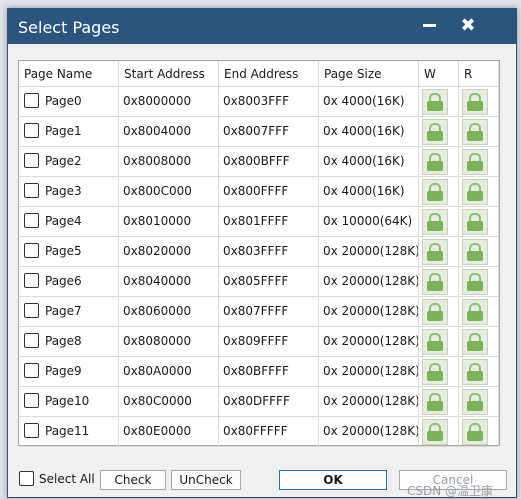 Image resolution: width=521 pixels, height=499 pixels. I want to click on end-address-cell: 0x809FFFF, so click(269, 341).